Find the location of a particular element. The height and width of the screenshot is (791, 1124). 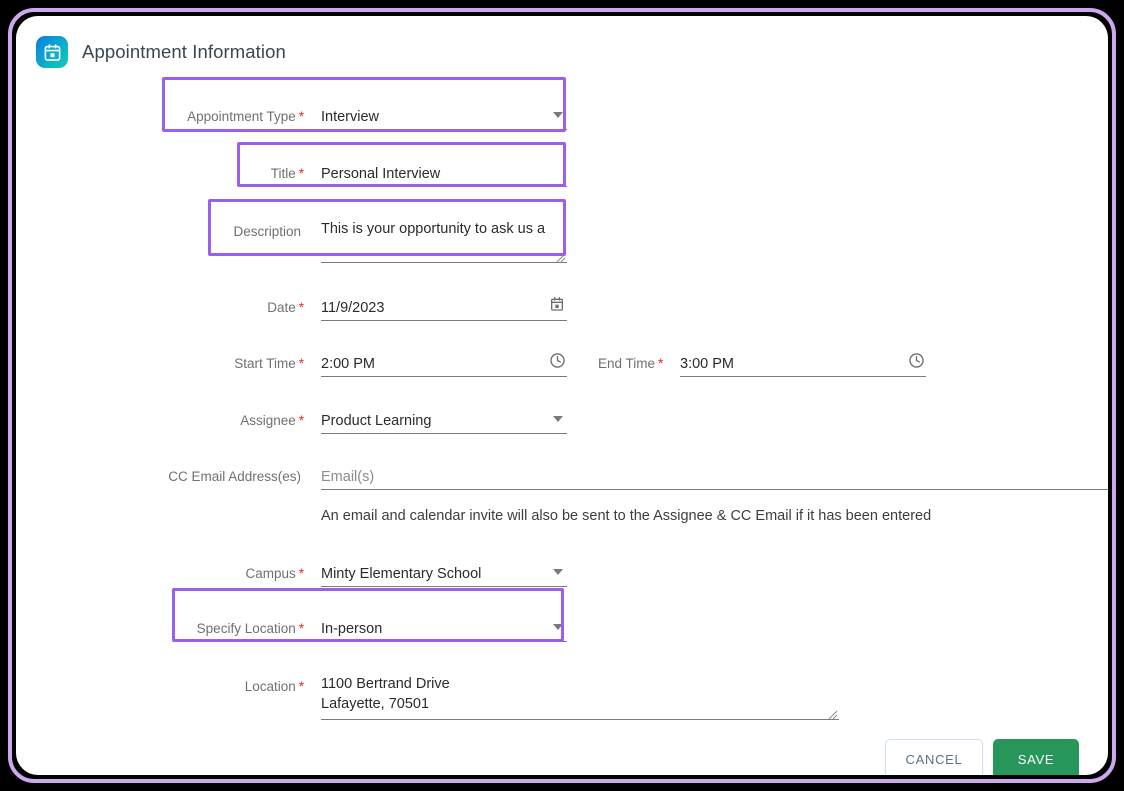

title-input: Personal Interview is located at coordinates (444, 174).